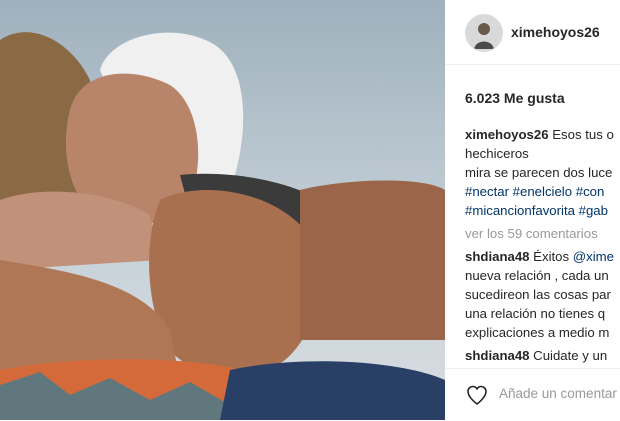 This screenshot has height=421, width=620. I want to click on hashtag: #micancionfavorita, so click(520, 210).